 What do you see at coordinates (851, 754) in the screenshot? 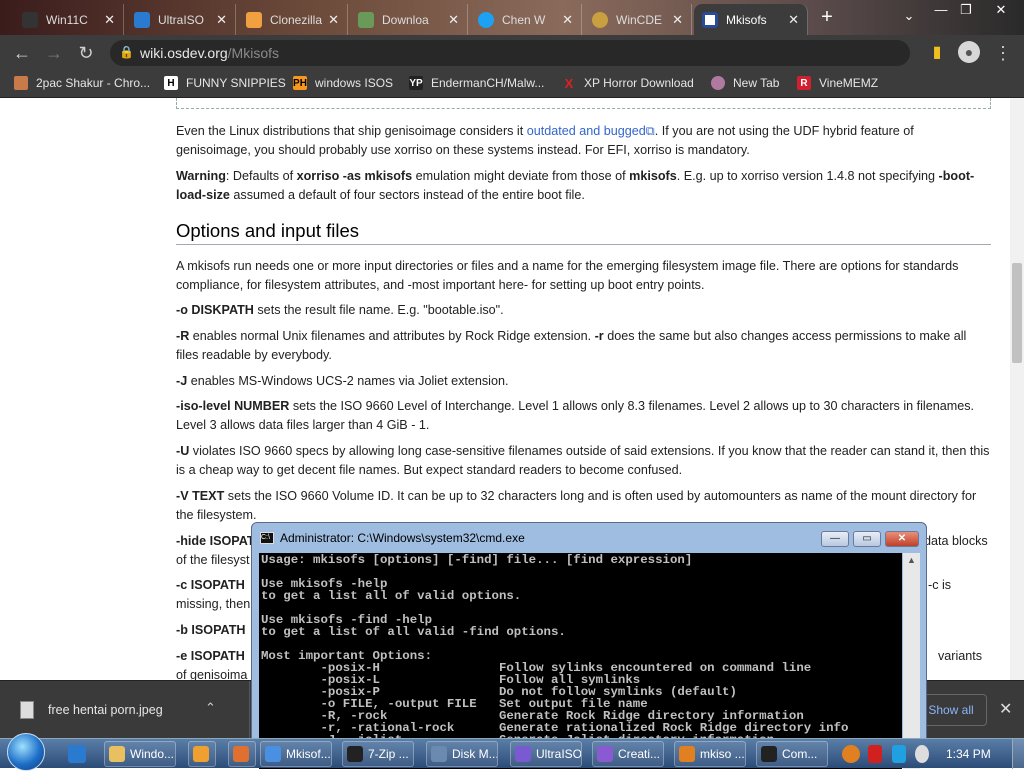
I see `search-icon` at bounding box center [851, 754].